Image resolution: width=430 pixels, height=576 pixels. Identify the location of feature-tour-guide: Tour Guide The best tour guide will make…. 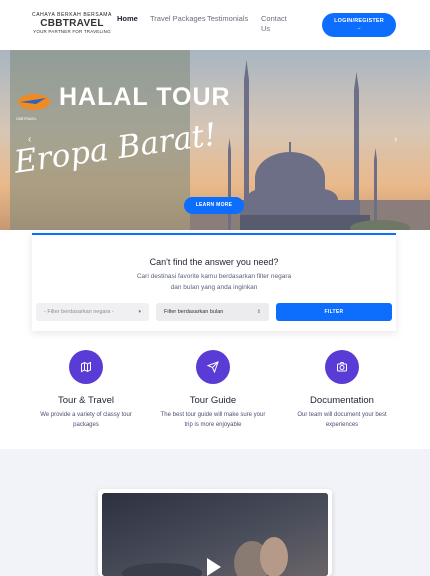
(213, 390).